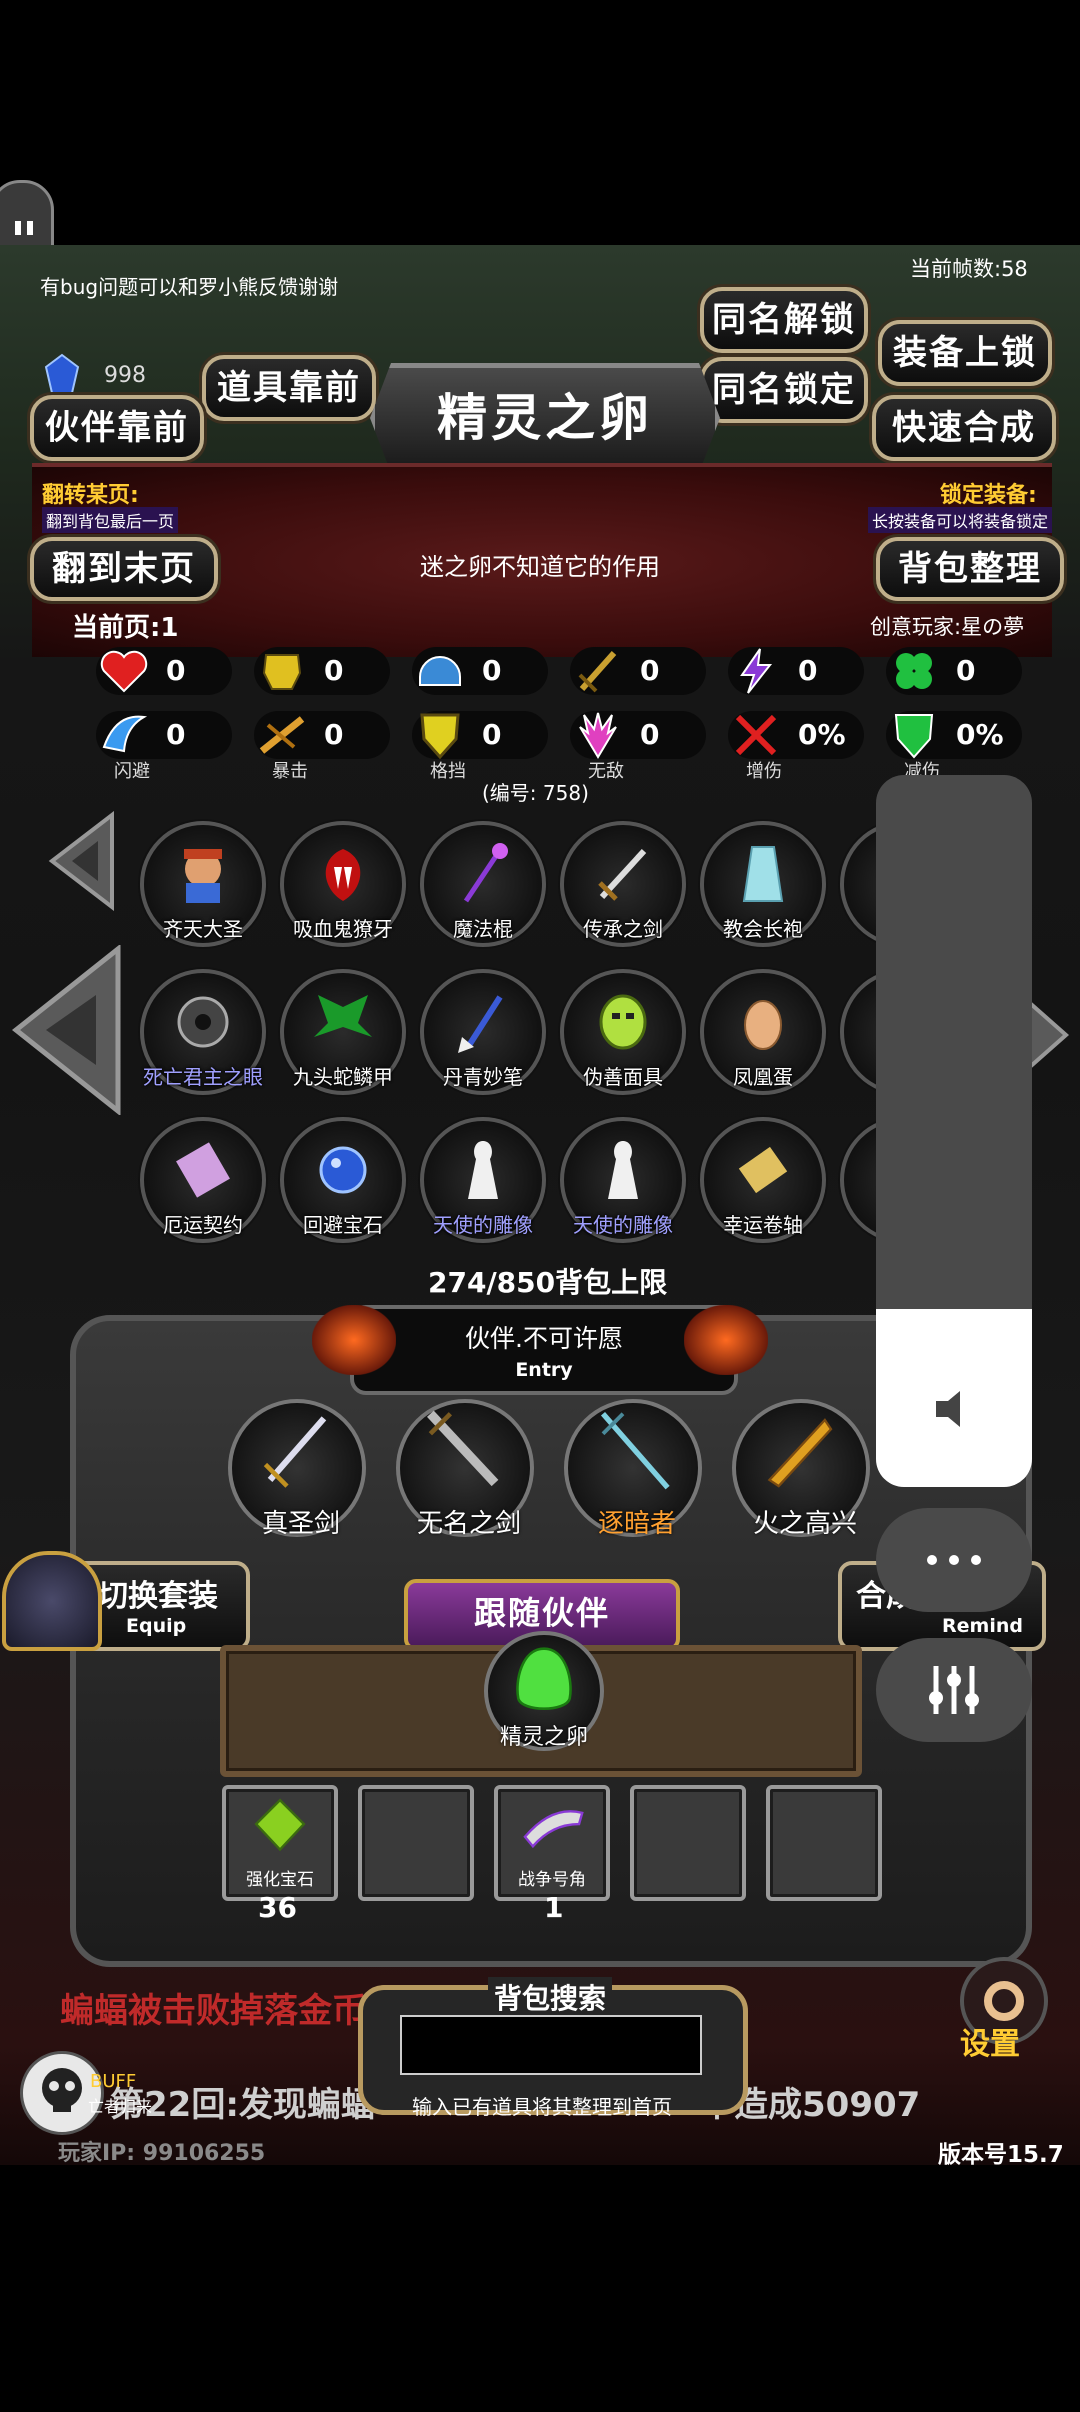  Describe the element at coordinates (784, 390) in the screenshot. I see `same-name-lock-button: 同名锁定` at that location.